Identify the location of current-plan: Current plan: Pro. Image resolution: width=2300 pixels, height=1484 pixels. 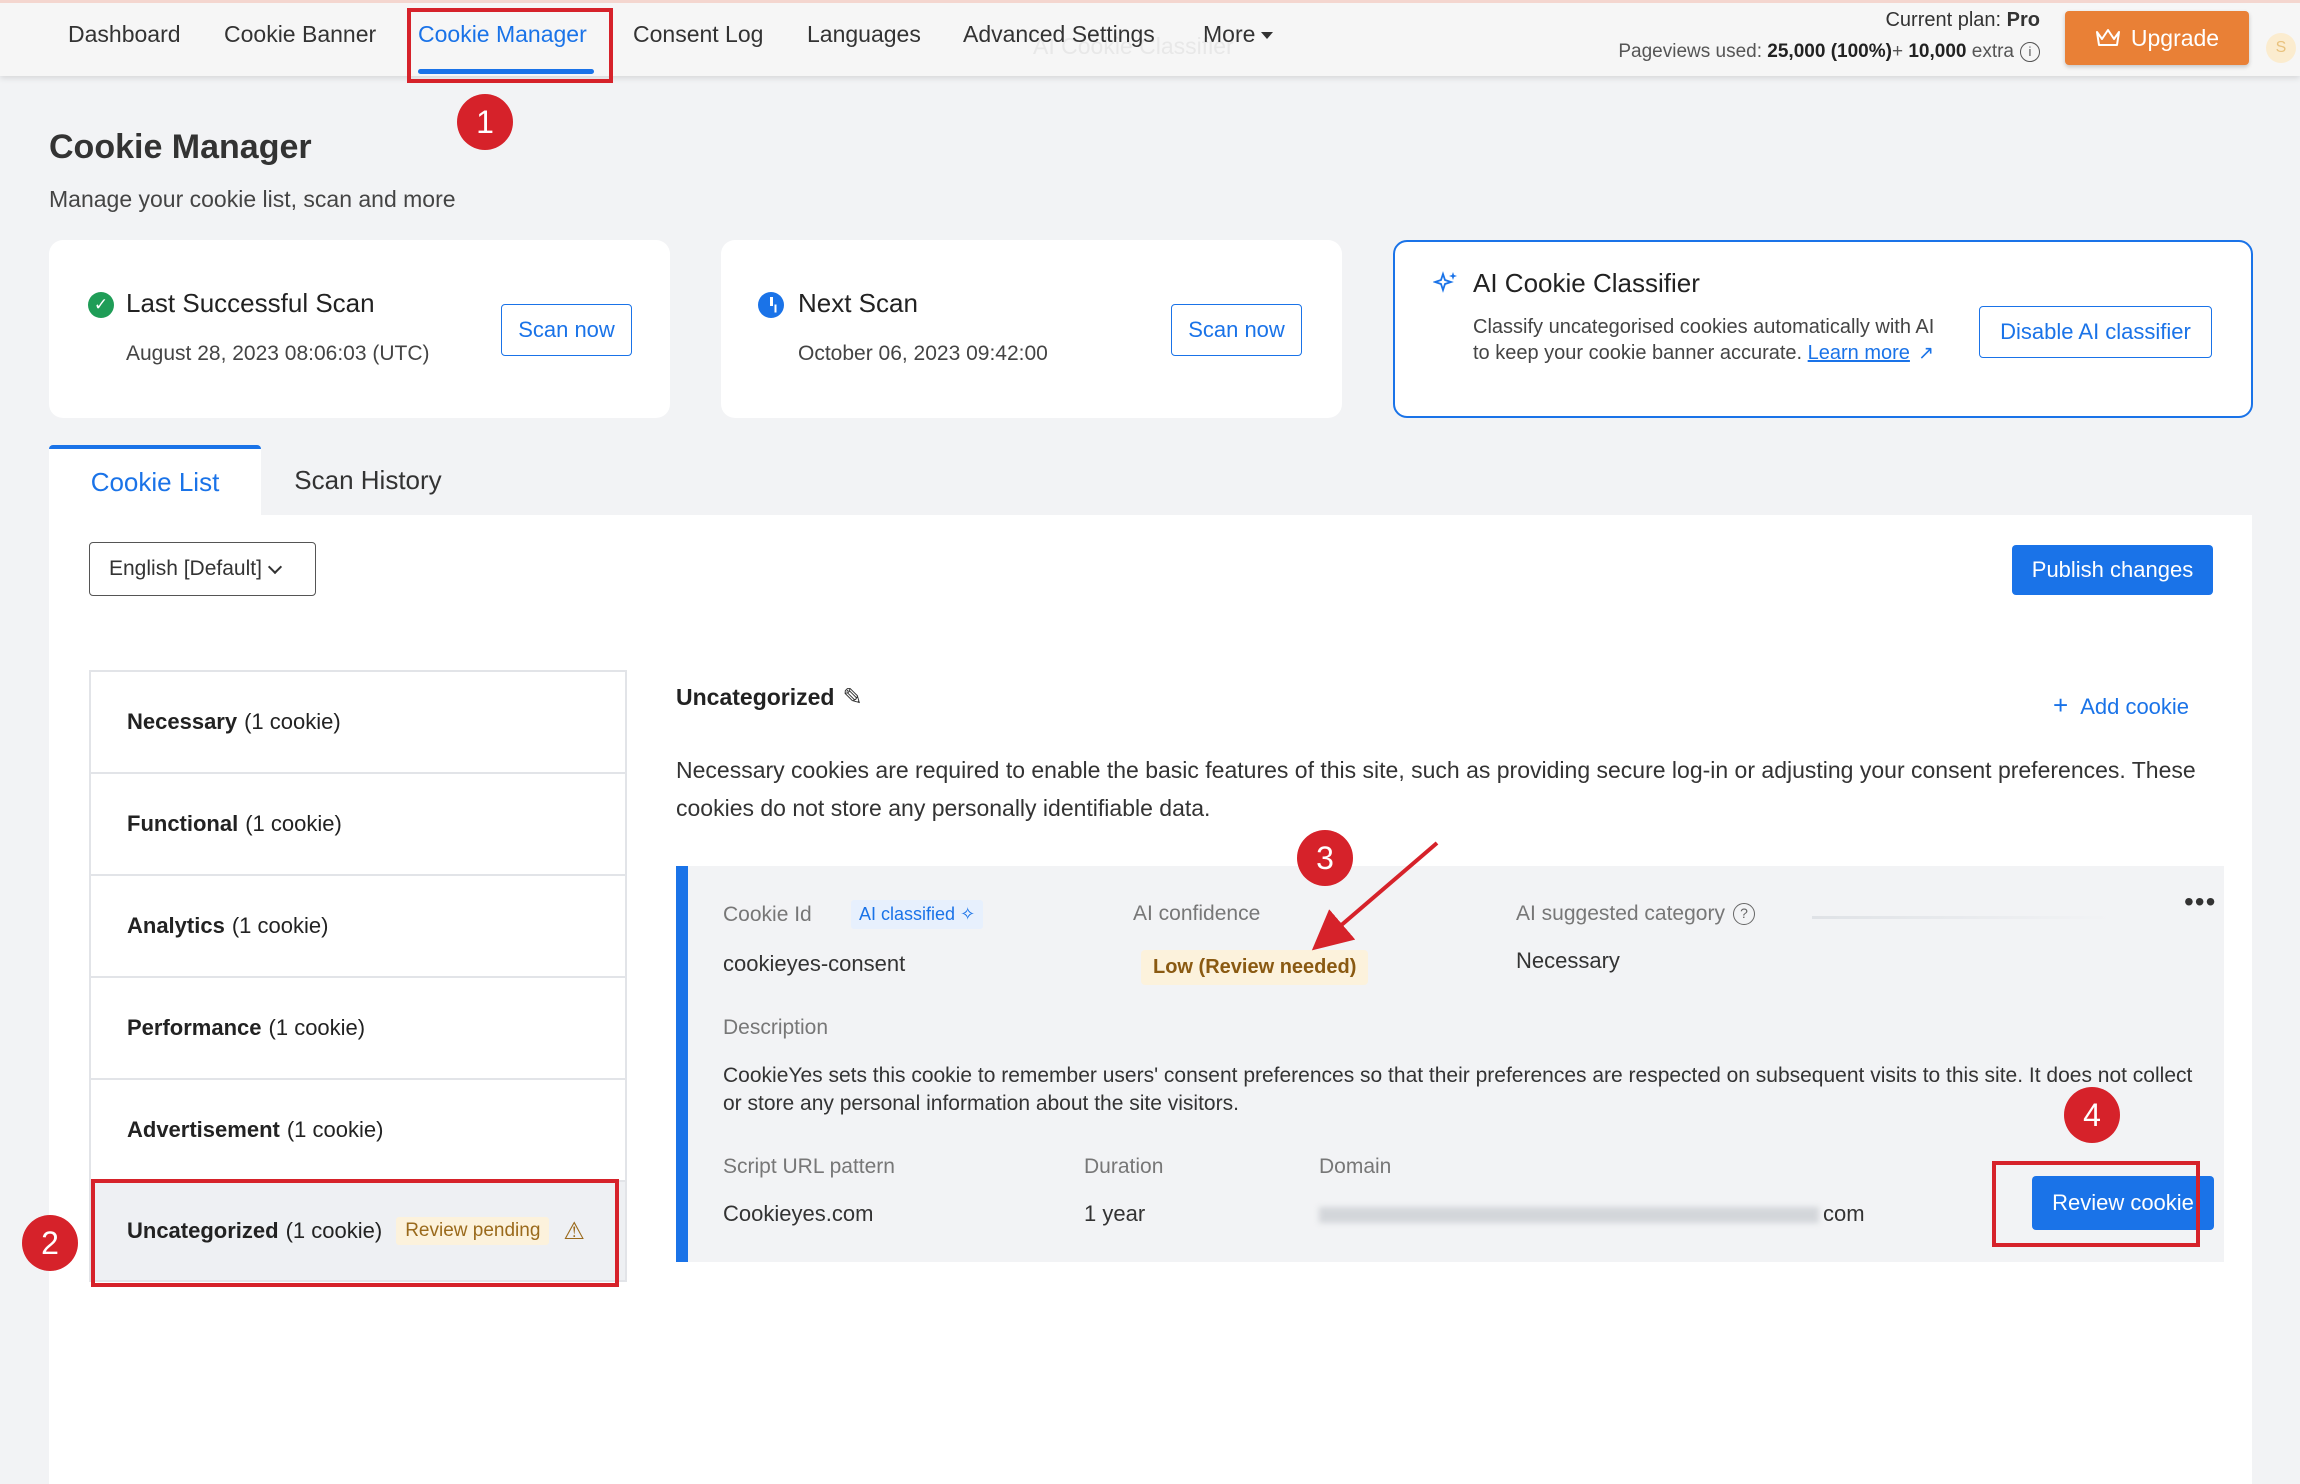
(1962, 20).